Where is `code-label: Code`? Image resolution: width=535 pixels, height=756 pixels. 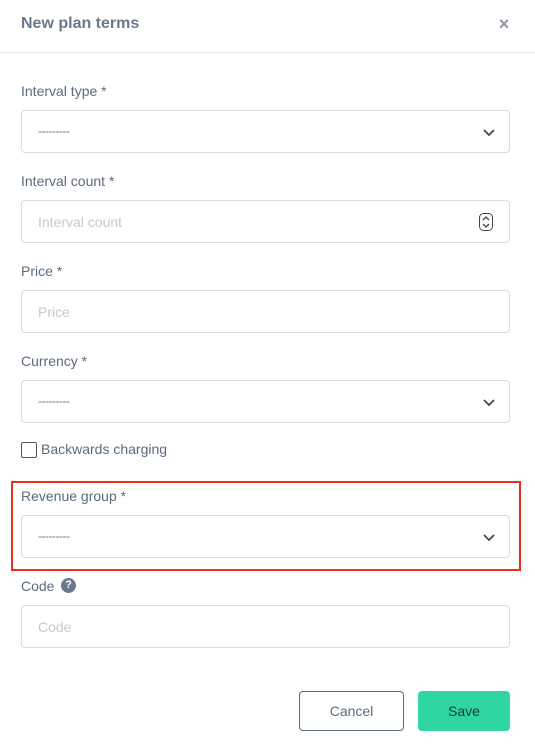 code-label: Code is located at coordinates (38, 586).